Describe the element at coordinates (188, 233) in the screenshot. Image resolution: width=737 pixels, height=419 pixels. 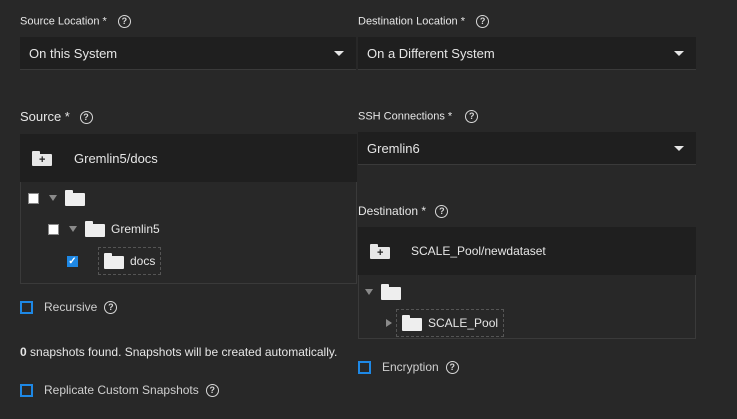
I see `source-tree: Gremlin5 ✓ docs` at that location.